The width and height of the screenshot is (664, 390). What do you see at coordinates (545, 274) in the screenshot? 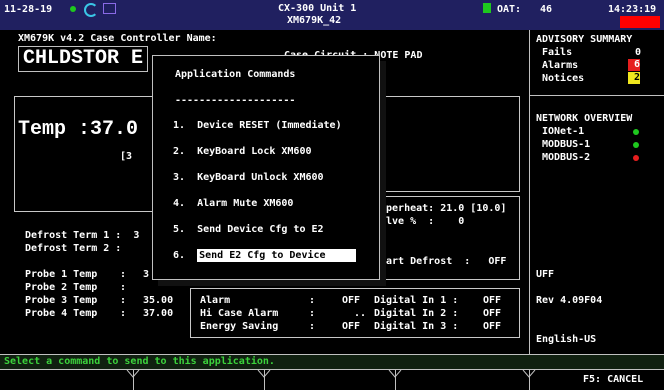
I see `uff-label: UFF` at bounding box center [545, 274].